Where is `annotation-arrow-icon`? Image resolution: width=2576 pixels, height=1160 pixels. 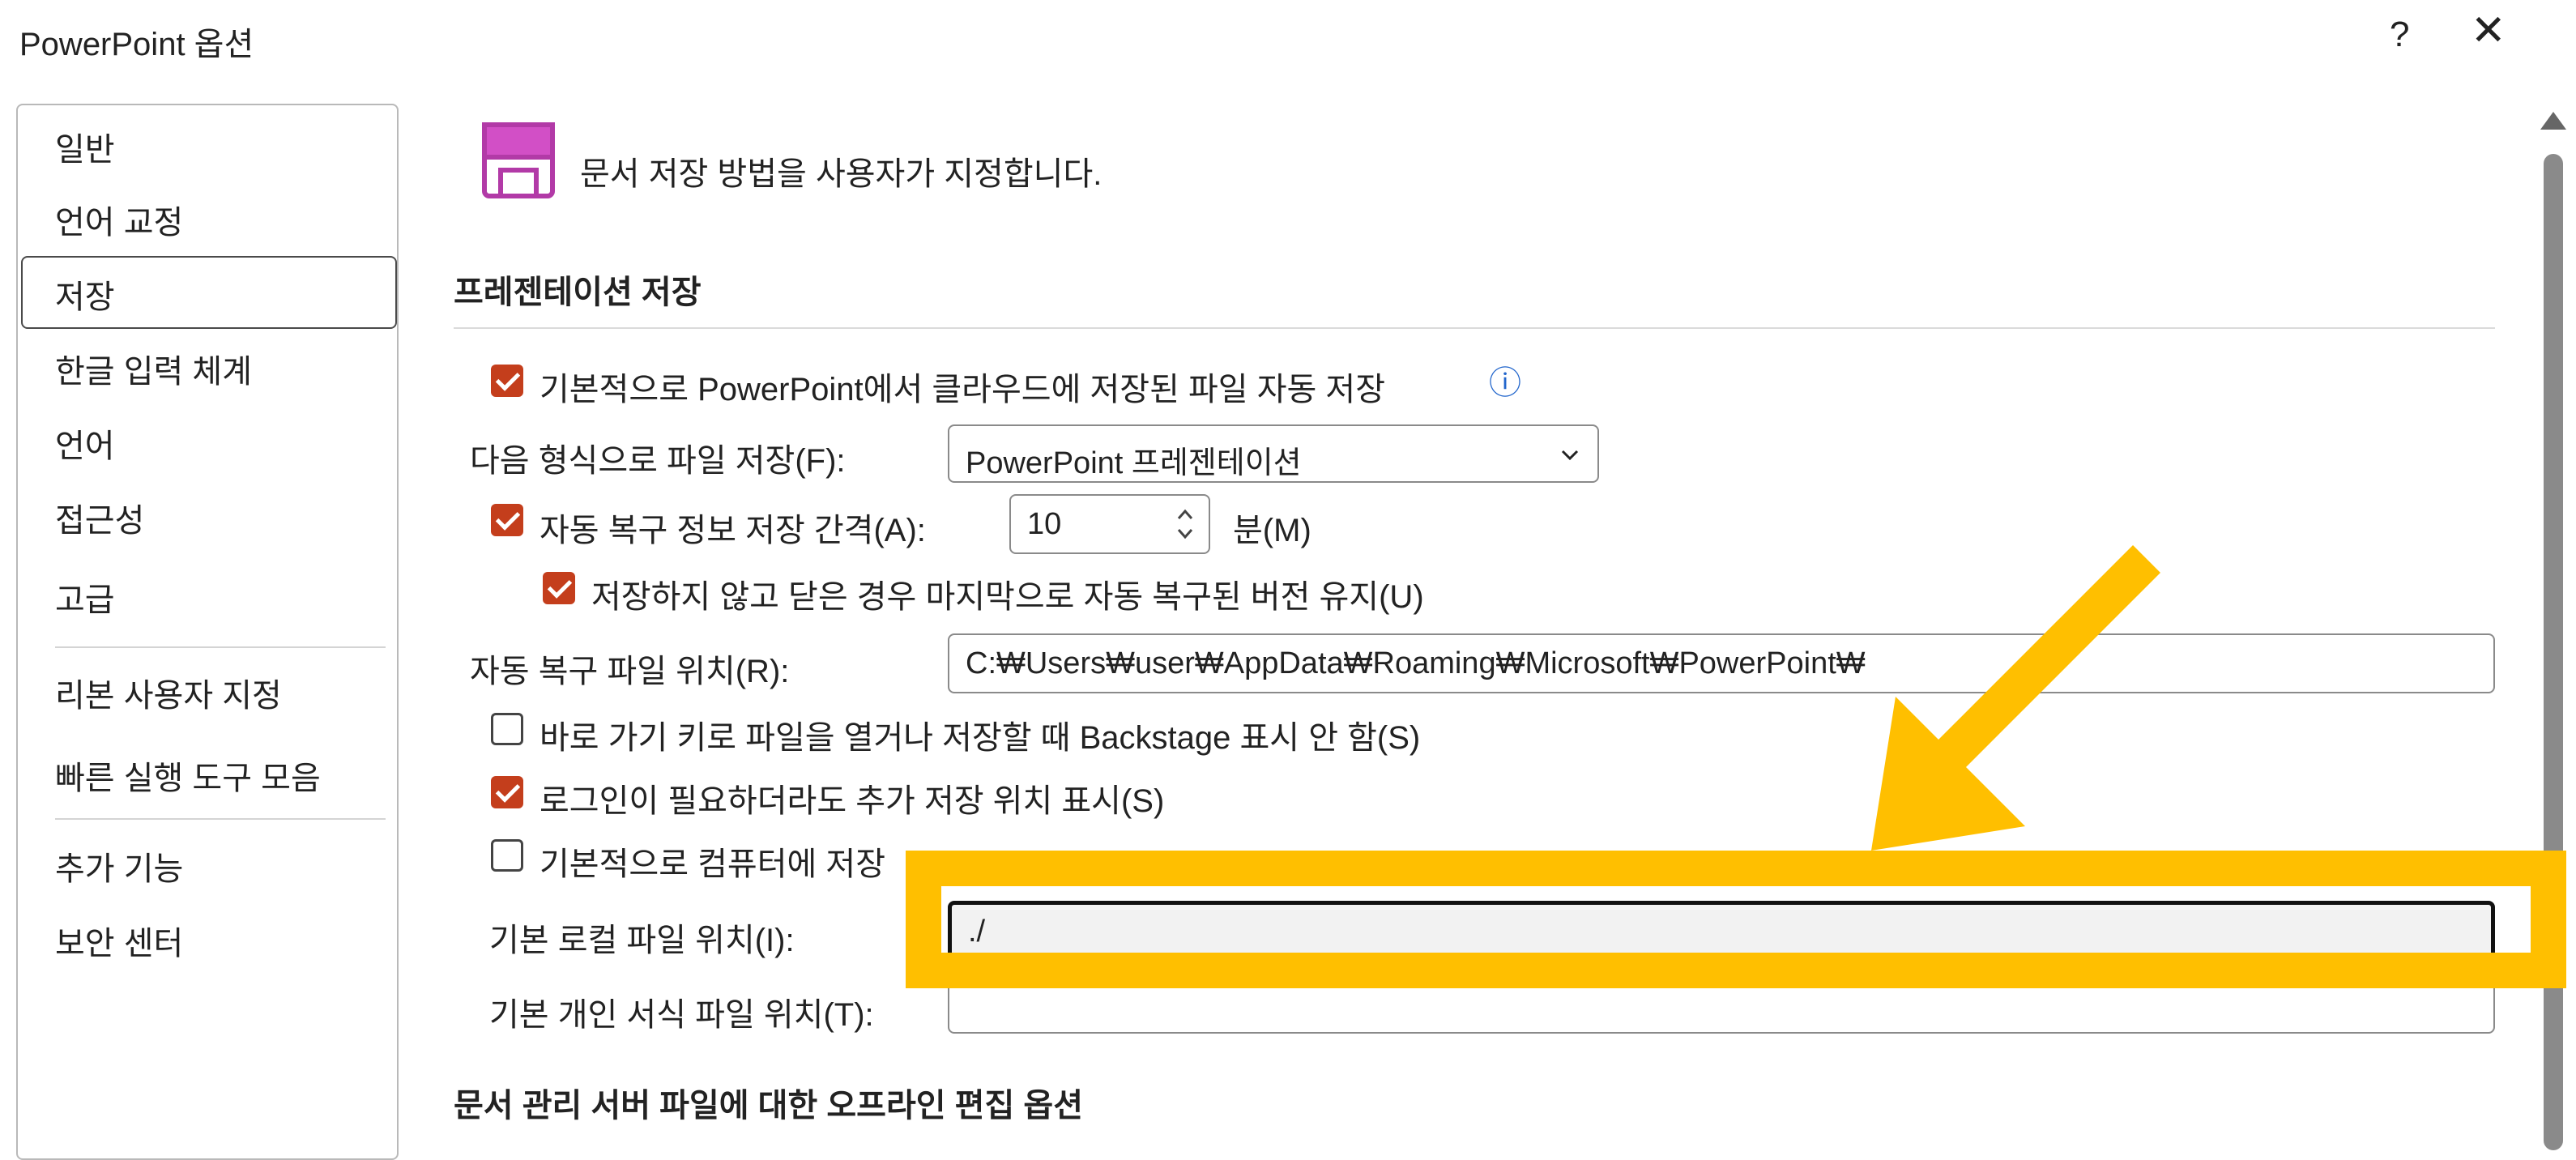
annotation-arrow-icon is located at coordinates (2015, 698).